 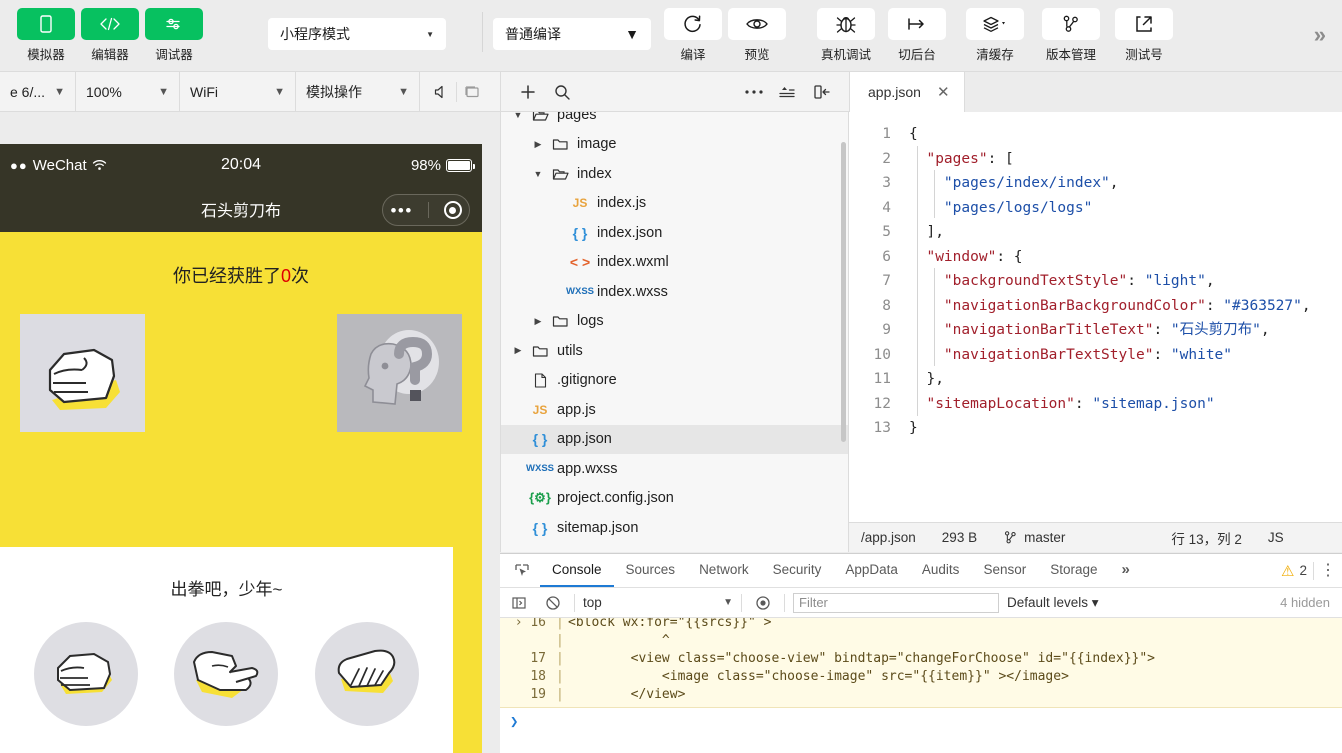 I want to click on warning-badge: ⚠ 2, so click(x=1294, y=571).